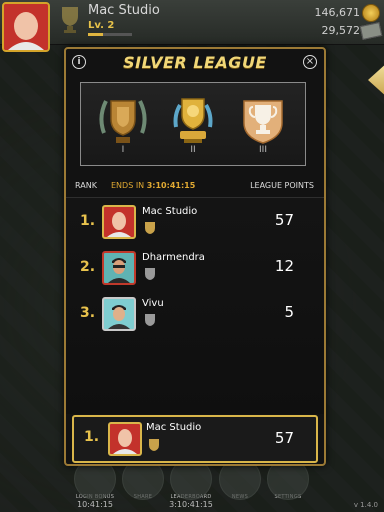 The width and height of the screenshot is (384, 512). I want to click on modal-header: i SILVER LEAGUE ×, so click(195, 62).